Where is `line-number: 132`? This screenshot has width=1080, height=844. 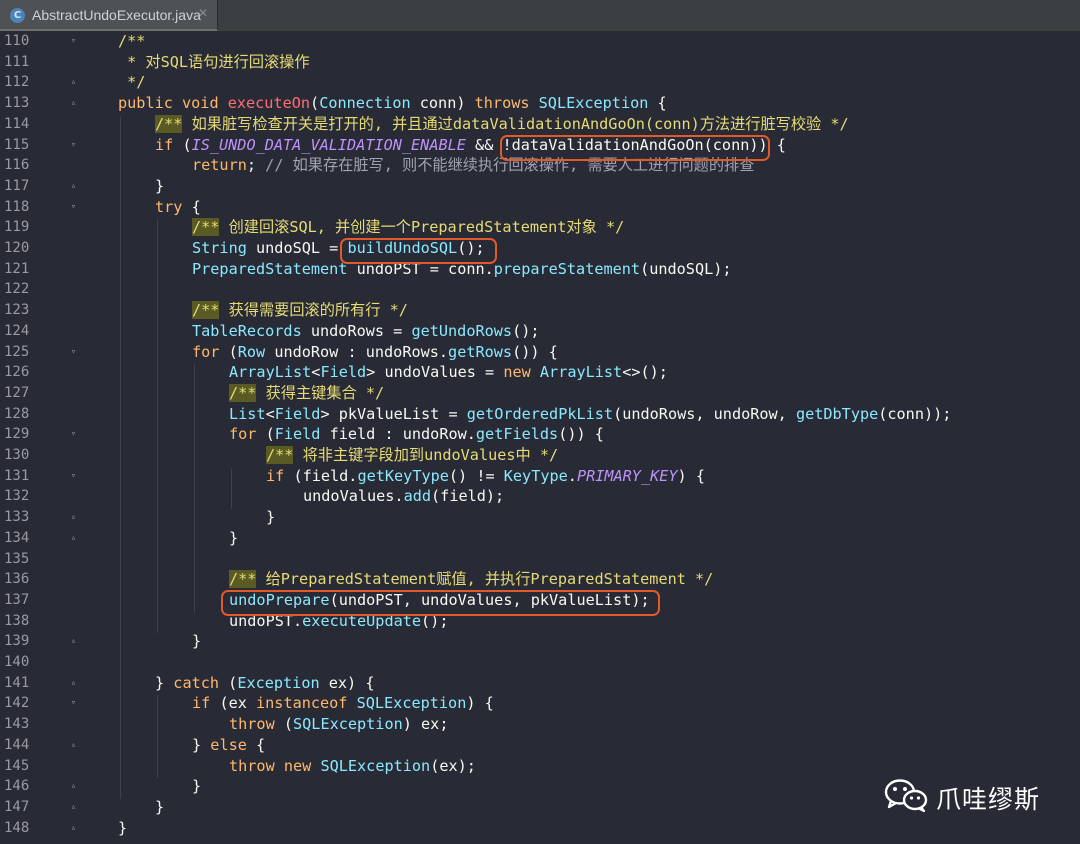 line-number: 132 is located at coordinates (17, 496).